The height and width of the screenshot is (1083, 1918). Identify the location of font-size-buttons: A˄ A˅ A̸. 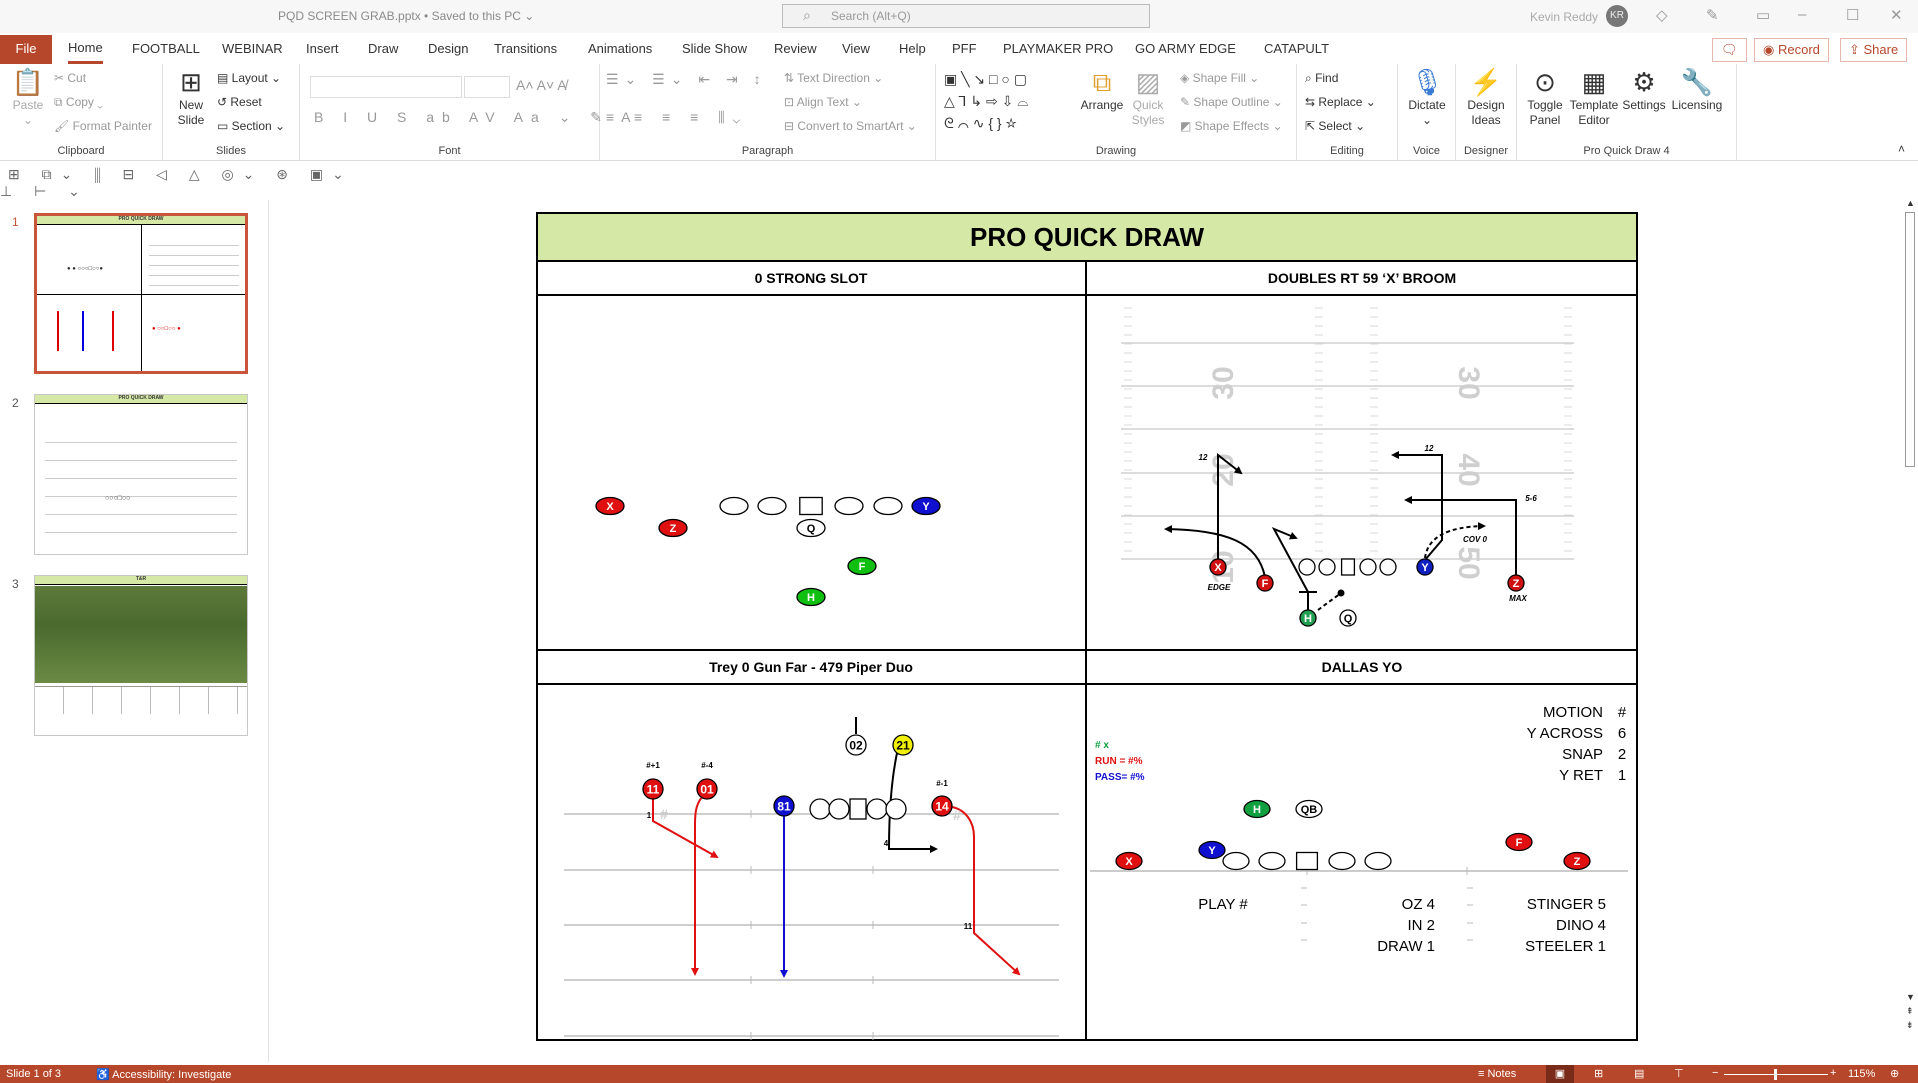
(541, 85).